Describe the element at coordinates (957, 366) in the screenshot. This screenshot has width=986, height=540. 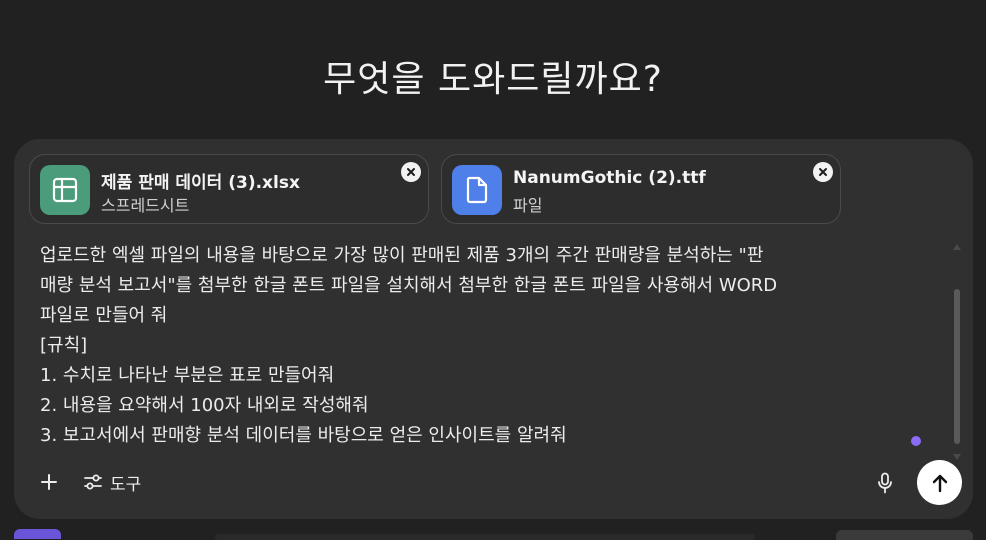
I see `scroll-thumb` at that location.